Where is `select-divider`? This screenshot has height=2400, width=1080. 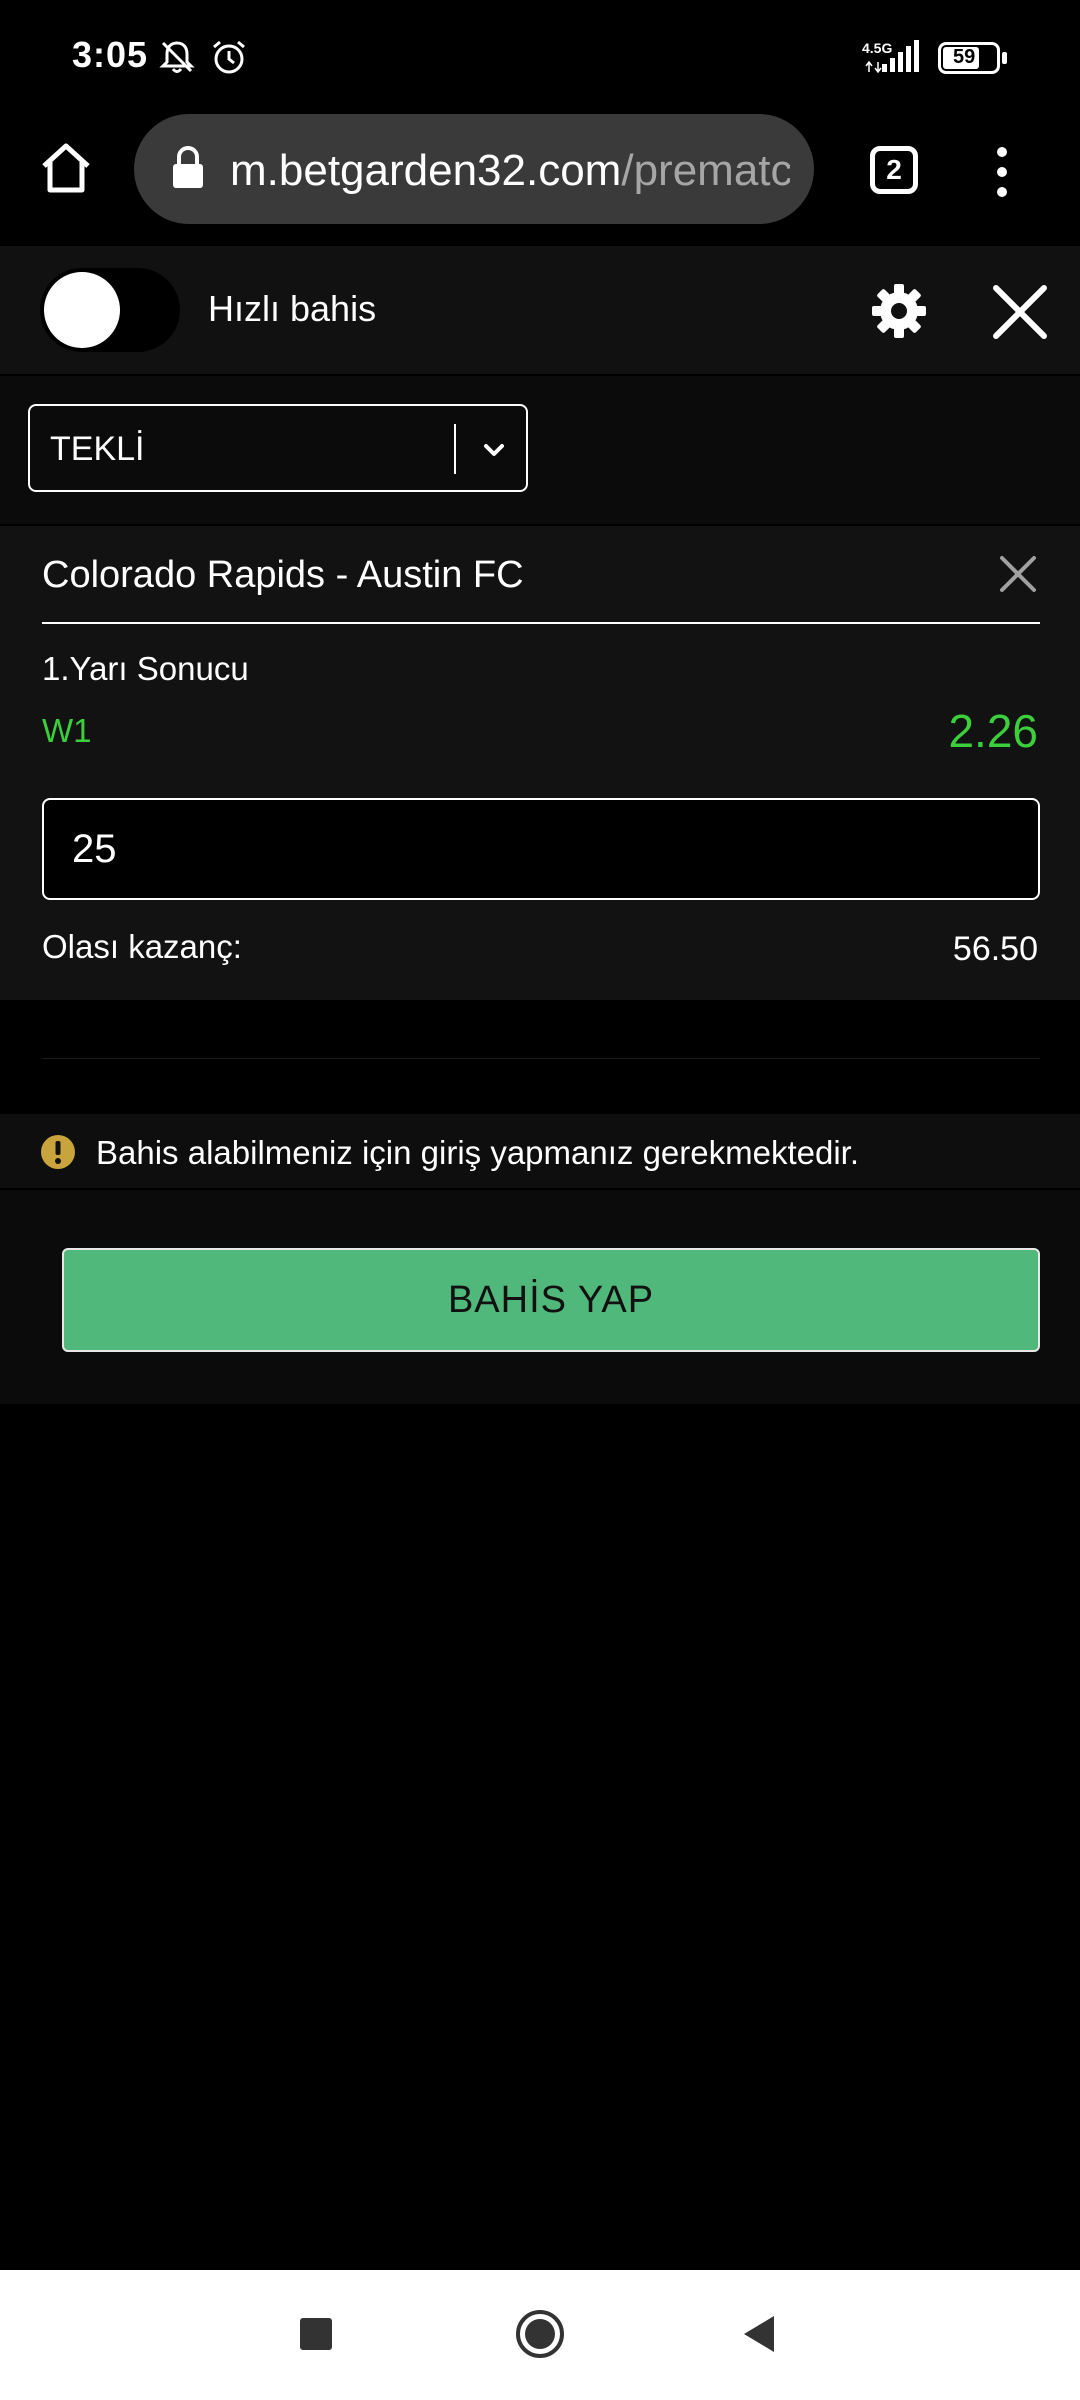 select-divider is located at coordinates (455, 449).